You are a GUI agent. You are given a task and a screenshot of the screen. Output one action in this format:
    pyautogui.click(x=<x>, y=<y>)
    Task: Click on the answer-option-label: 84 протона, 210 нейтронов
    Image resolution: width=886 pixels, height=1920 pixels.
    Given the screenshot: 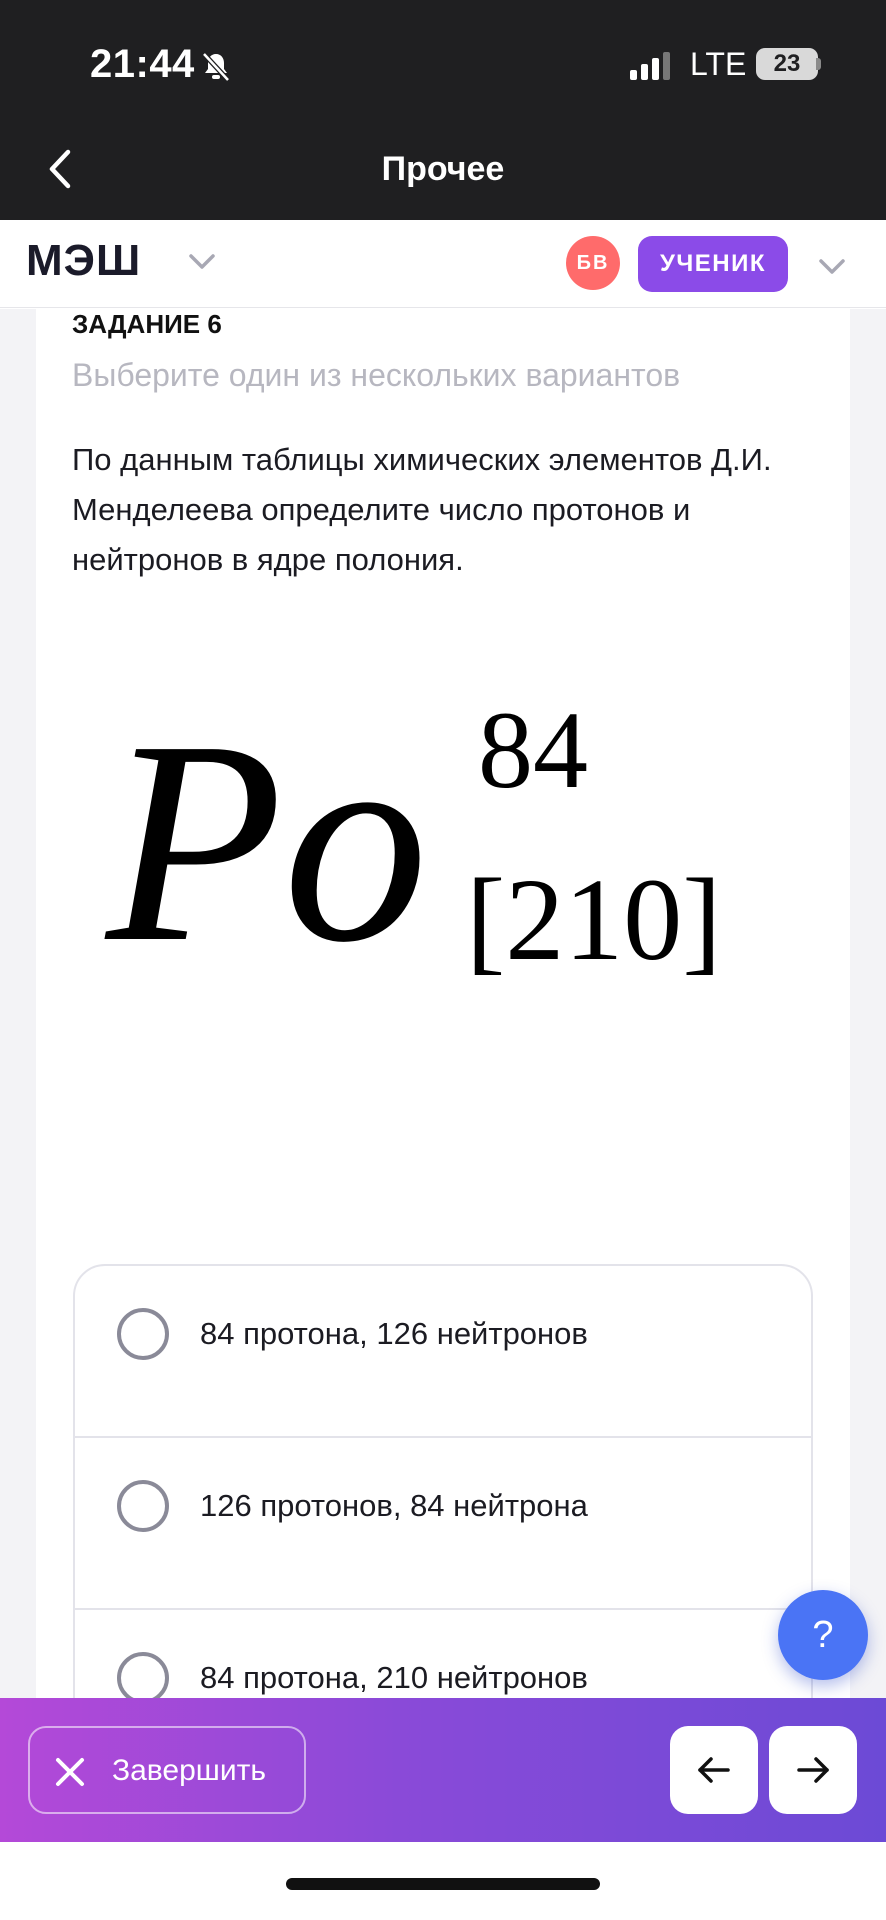 What is the action you would take?
    pyautogui.click(x=394, y=1677)
    